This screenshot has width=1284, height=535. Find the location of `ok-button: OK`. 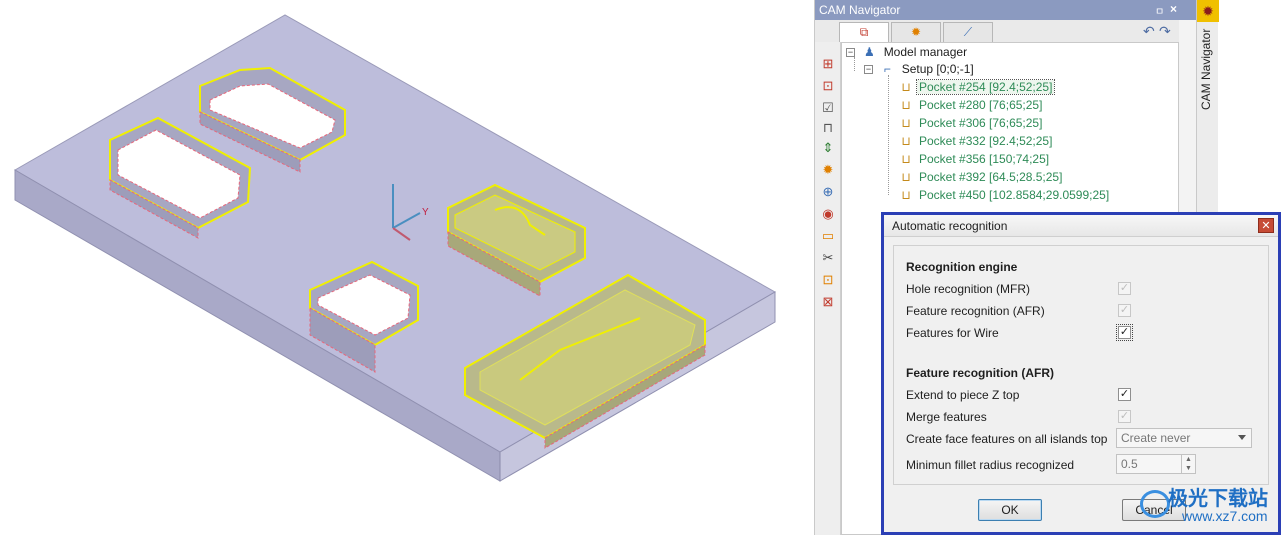

ok-button: OK is located at coordinates (1010, 510).